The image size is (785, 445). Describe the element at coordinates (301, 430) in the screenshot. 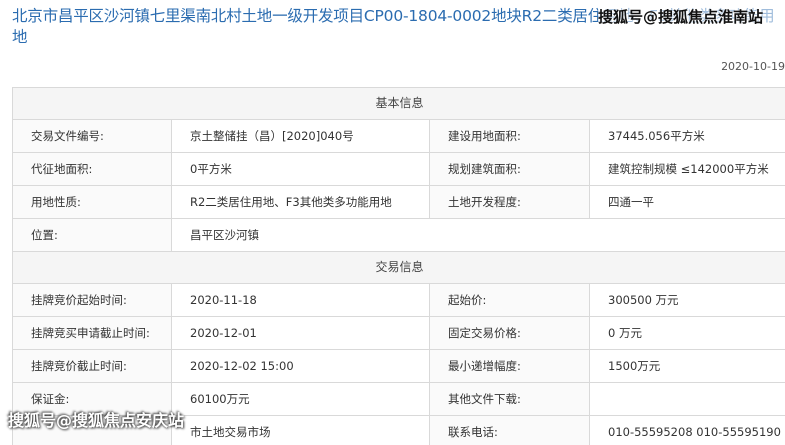

I see `field-value: 市土地交易市场` at that location.